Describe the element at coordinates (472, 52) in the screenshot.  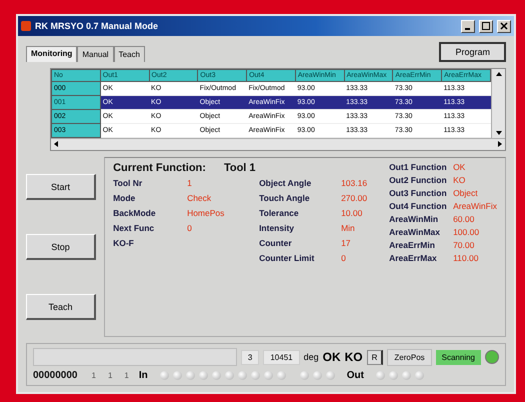
I see `program-button: Program` at that location.